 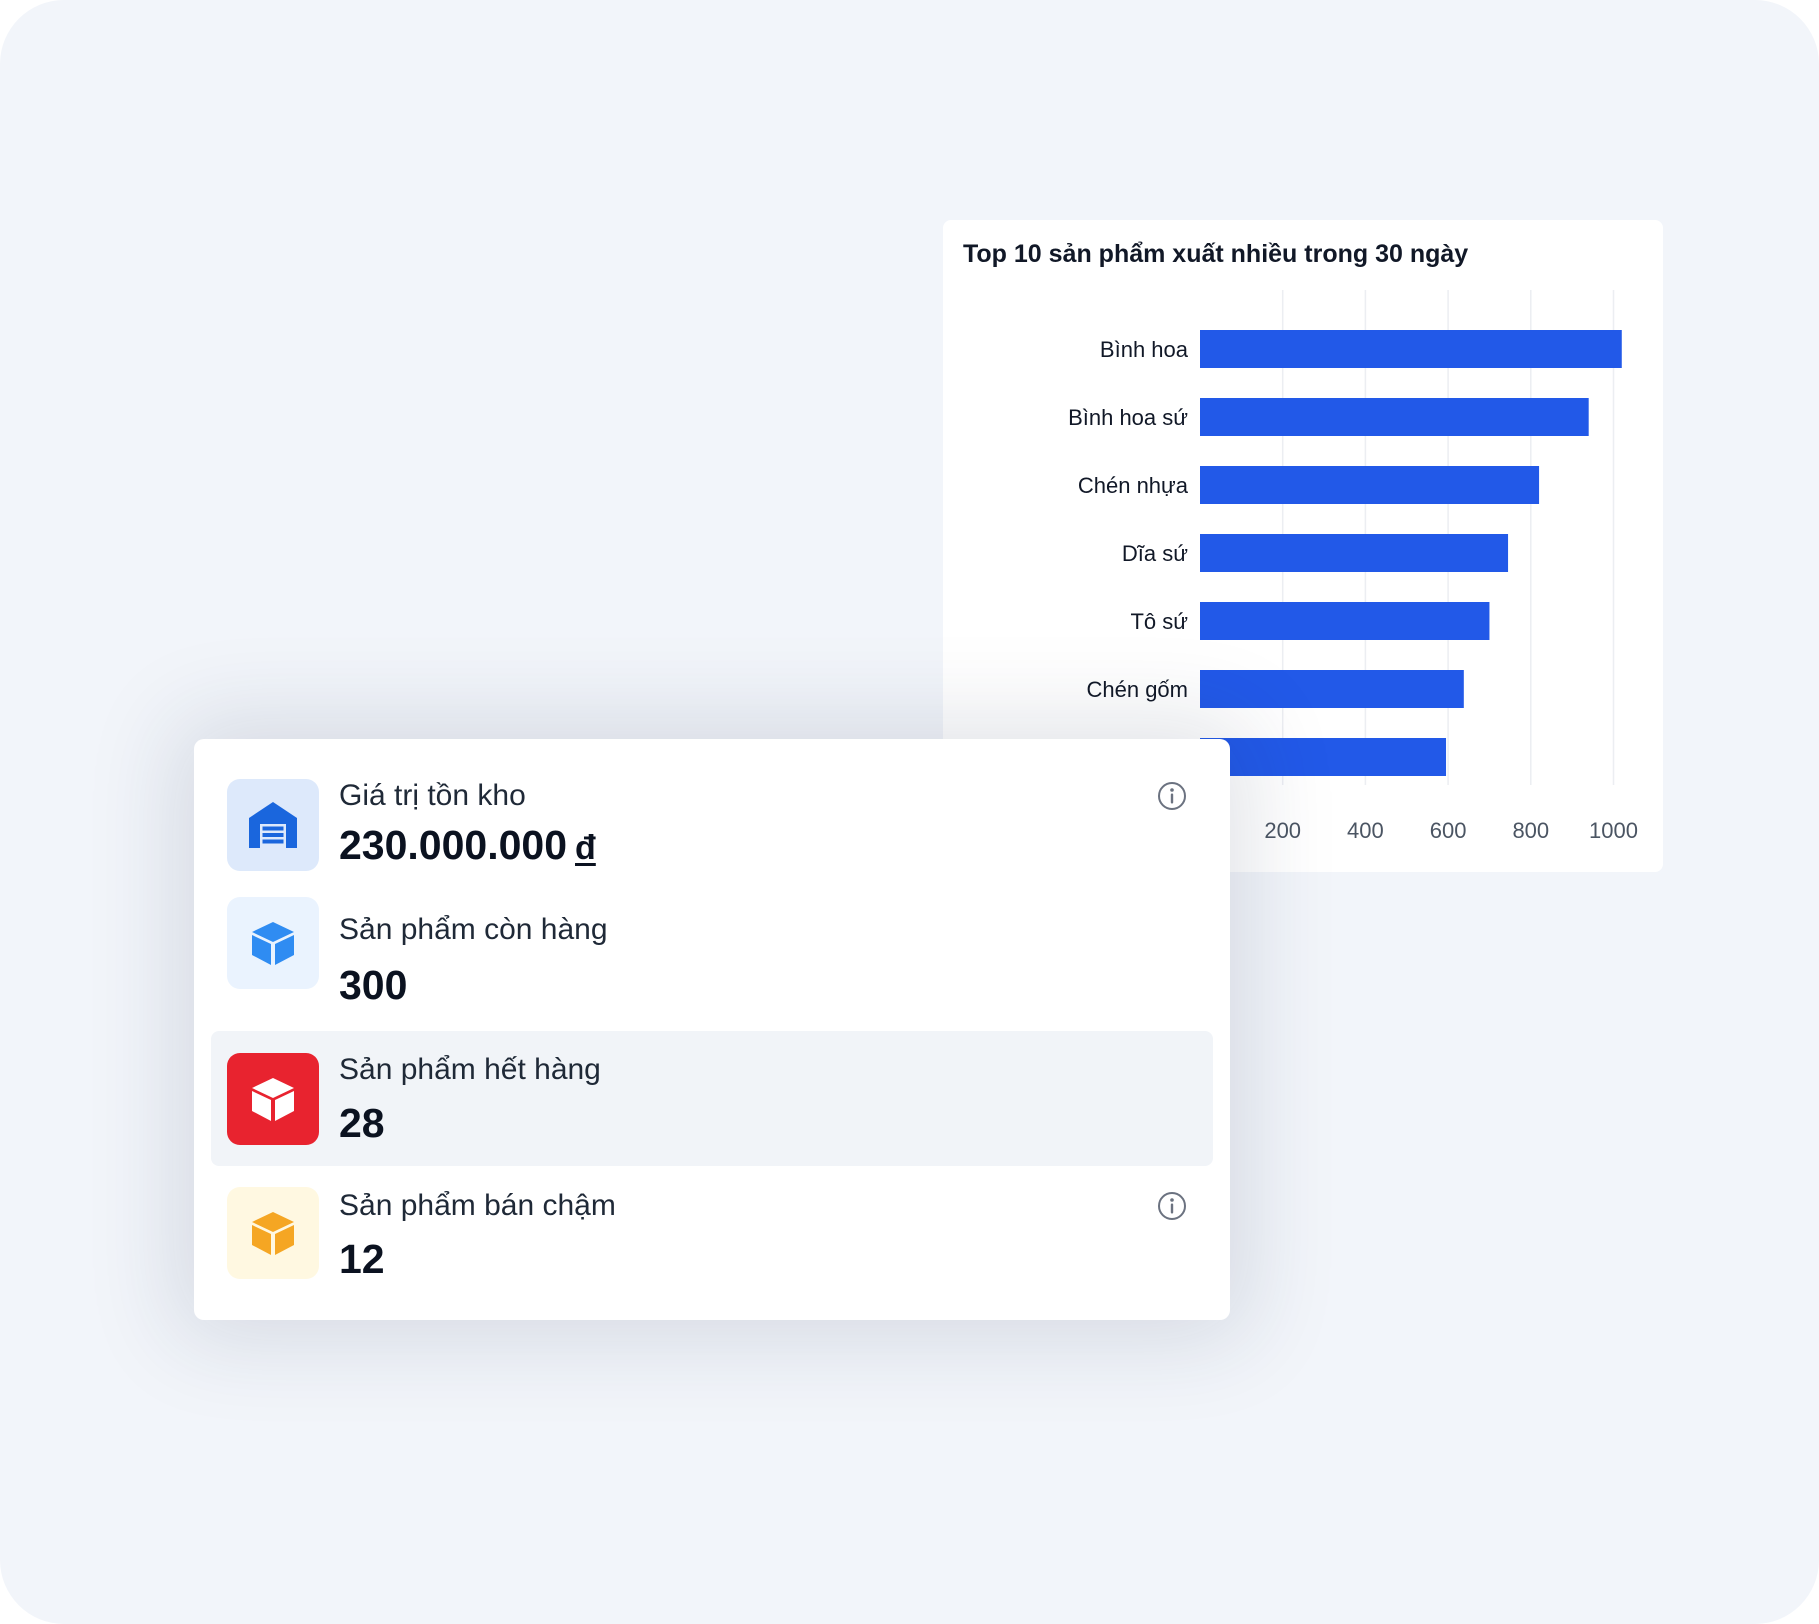 I want to click on stat-value-number: 230.000.000, so click(x=453, y=845).